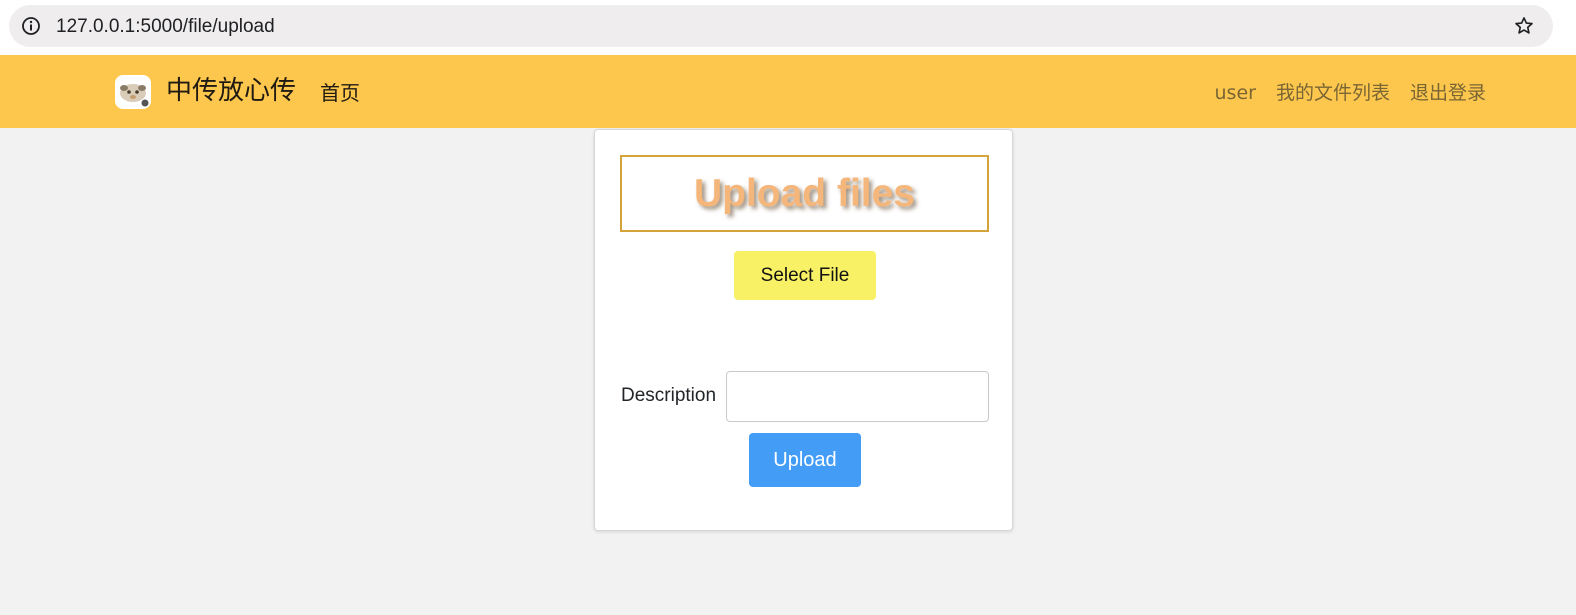 This screenshot has height=615, width=1576. I want to click on bookmark-star-icon, so click(1524, 26).